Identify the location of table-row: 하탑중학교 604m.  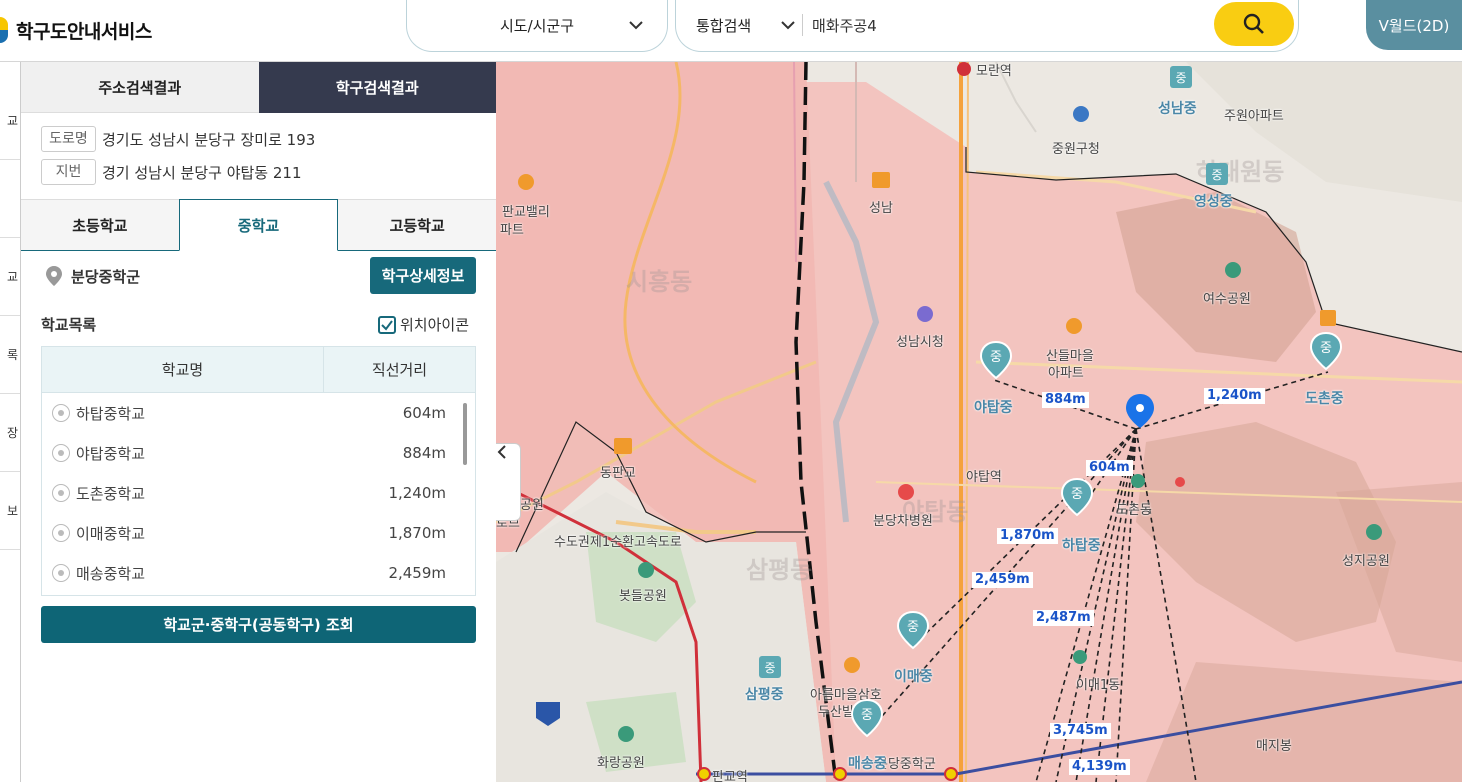
(252, 413).